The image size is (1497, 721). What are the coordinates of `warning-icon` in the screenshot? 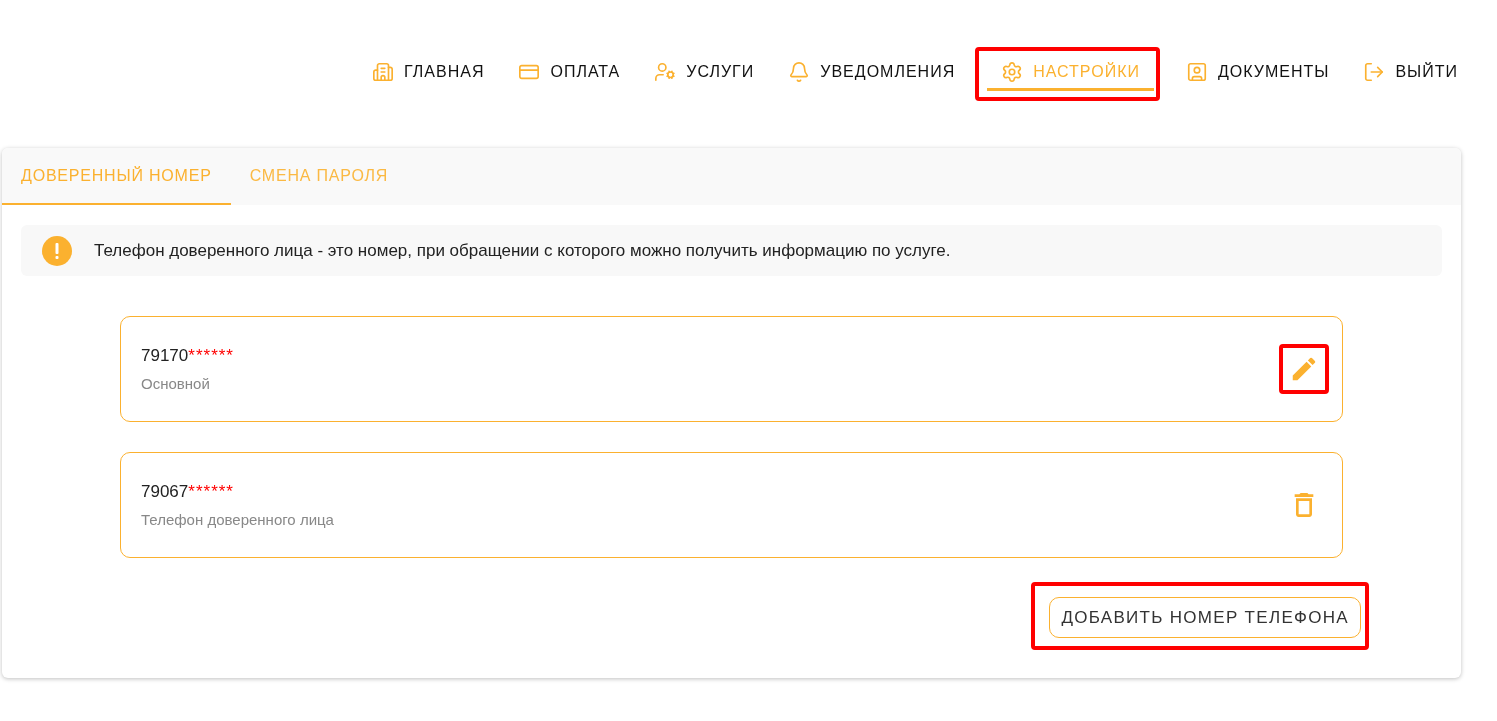 It's located at (57, 250).